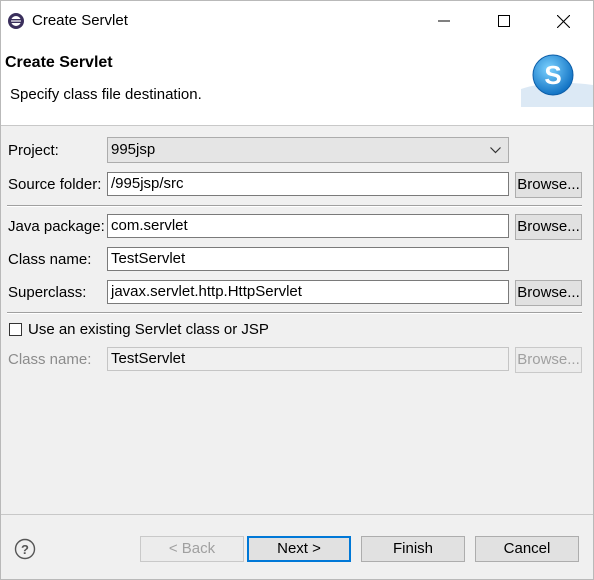 The height and width of the screenshot is (580, 594). I want to click on project-label: Project:, so click(33, 150).